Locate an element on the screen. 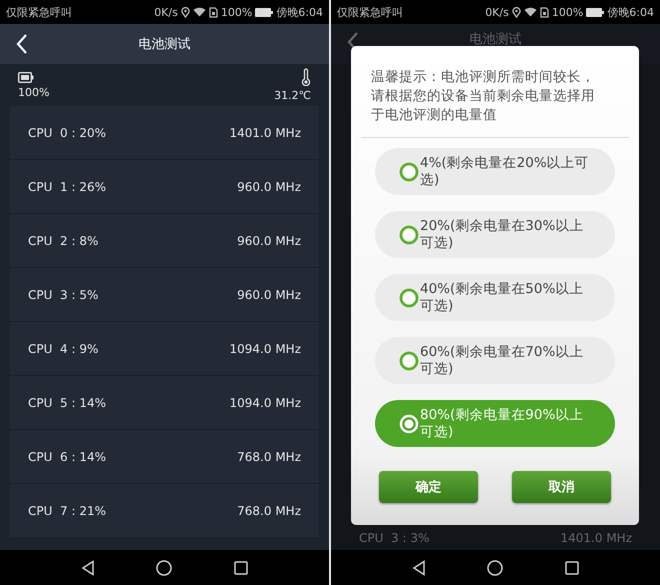  cpu-usage: CPU 0 : 20% is located at coordinates (67, 133).